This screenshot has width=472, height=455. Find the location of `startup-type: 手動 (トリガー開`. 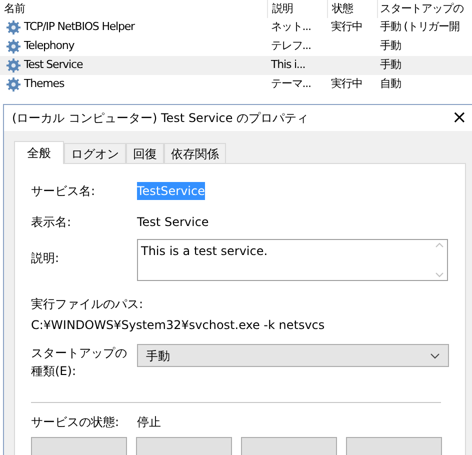

startup-type: 手動 (トリガー開 is located at coordinates (420, 27).